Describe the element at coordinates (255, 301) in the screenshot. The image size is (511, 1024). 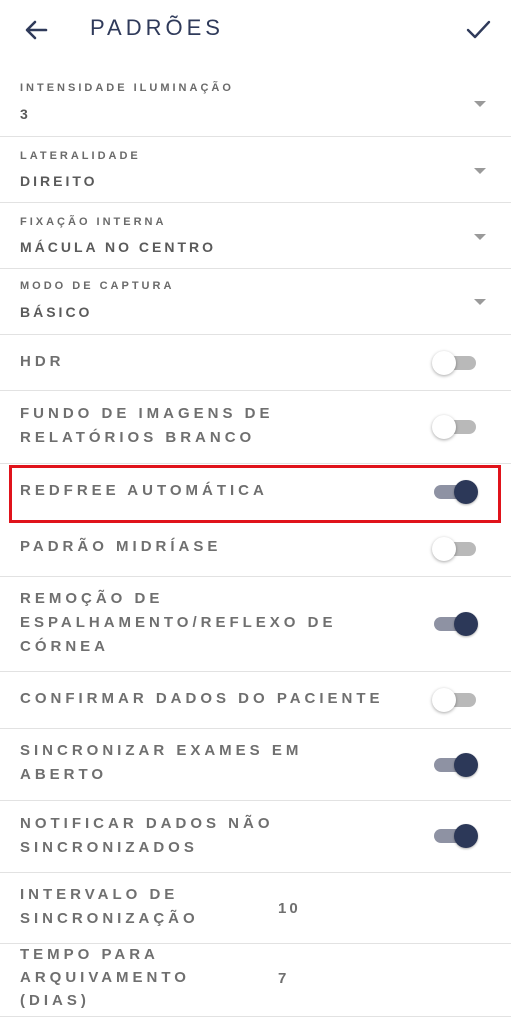
I see `dropdown-modo-captura: MODO DE CAPTURA BÁSICO` at that location.